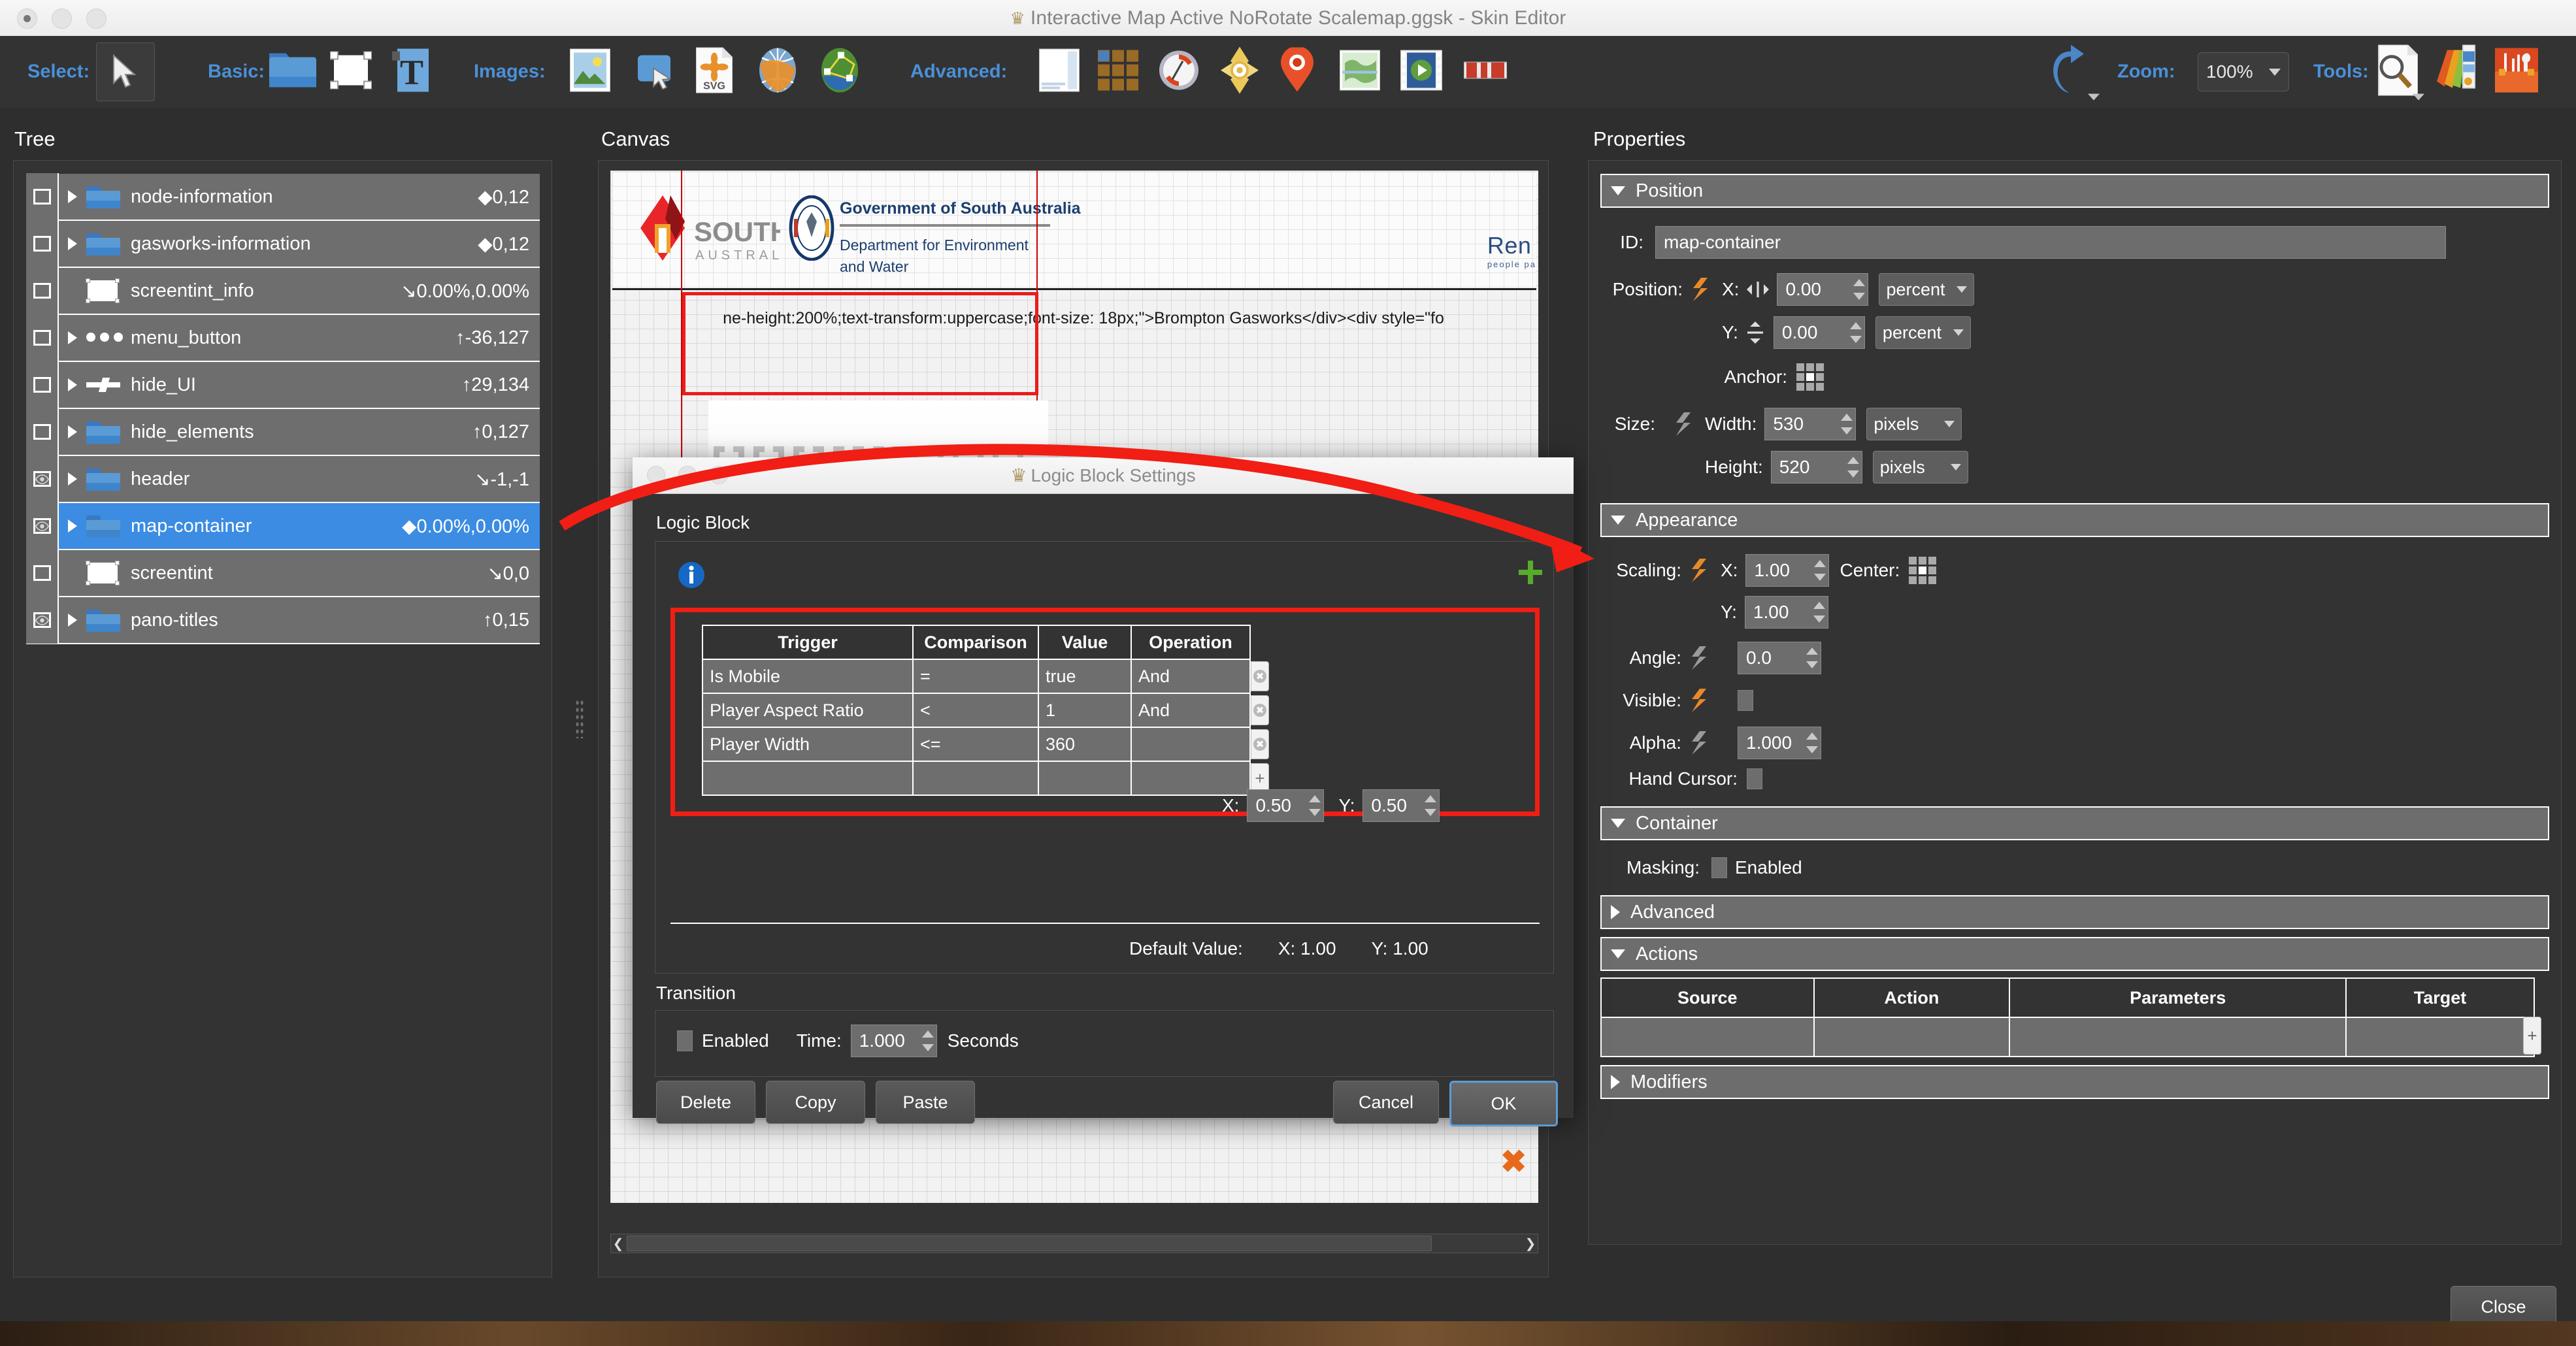  Describe the element at coordinates (1085, 744) in the screenshot. I see `logic-cell-value: 360` at that location.